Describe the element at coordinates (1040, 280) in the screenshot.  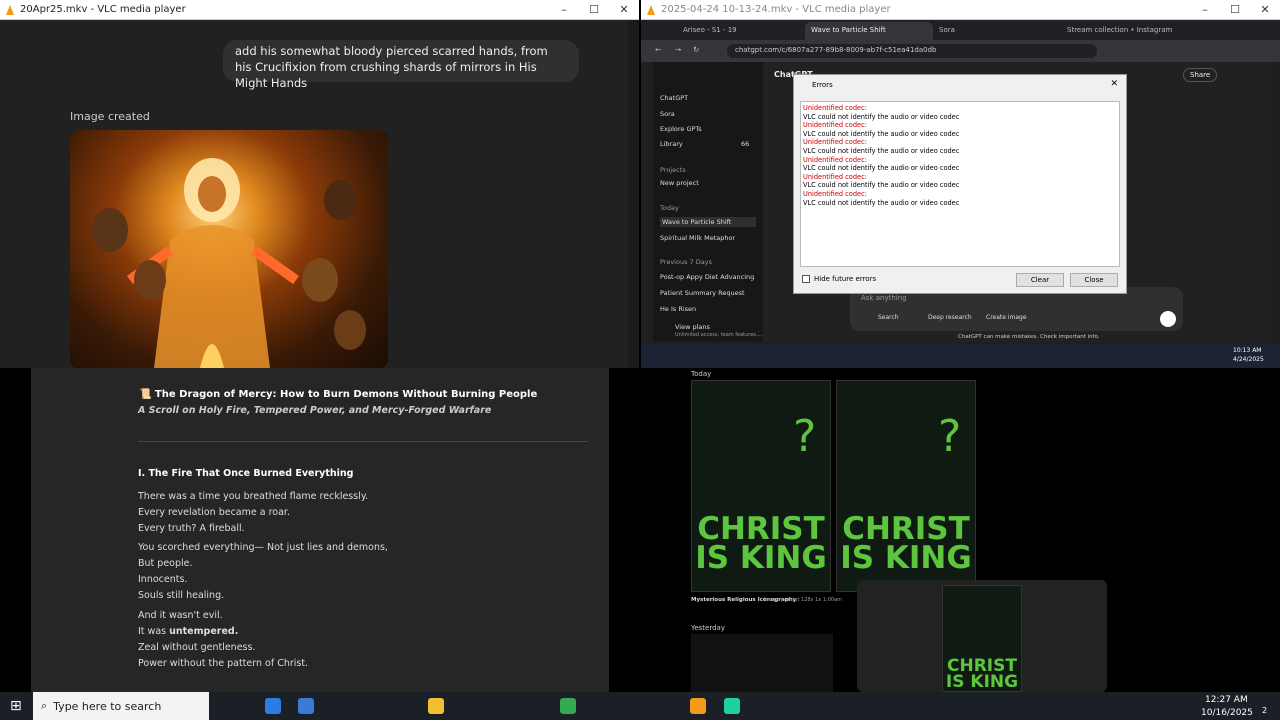
I see `clear-button: Clear` at that location.